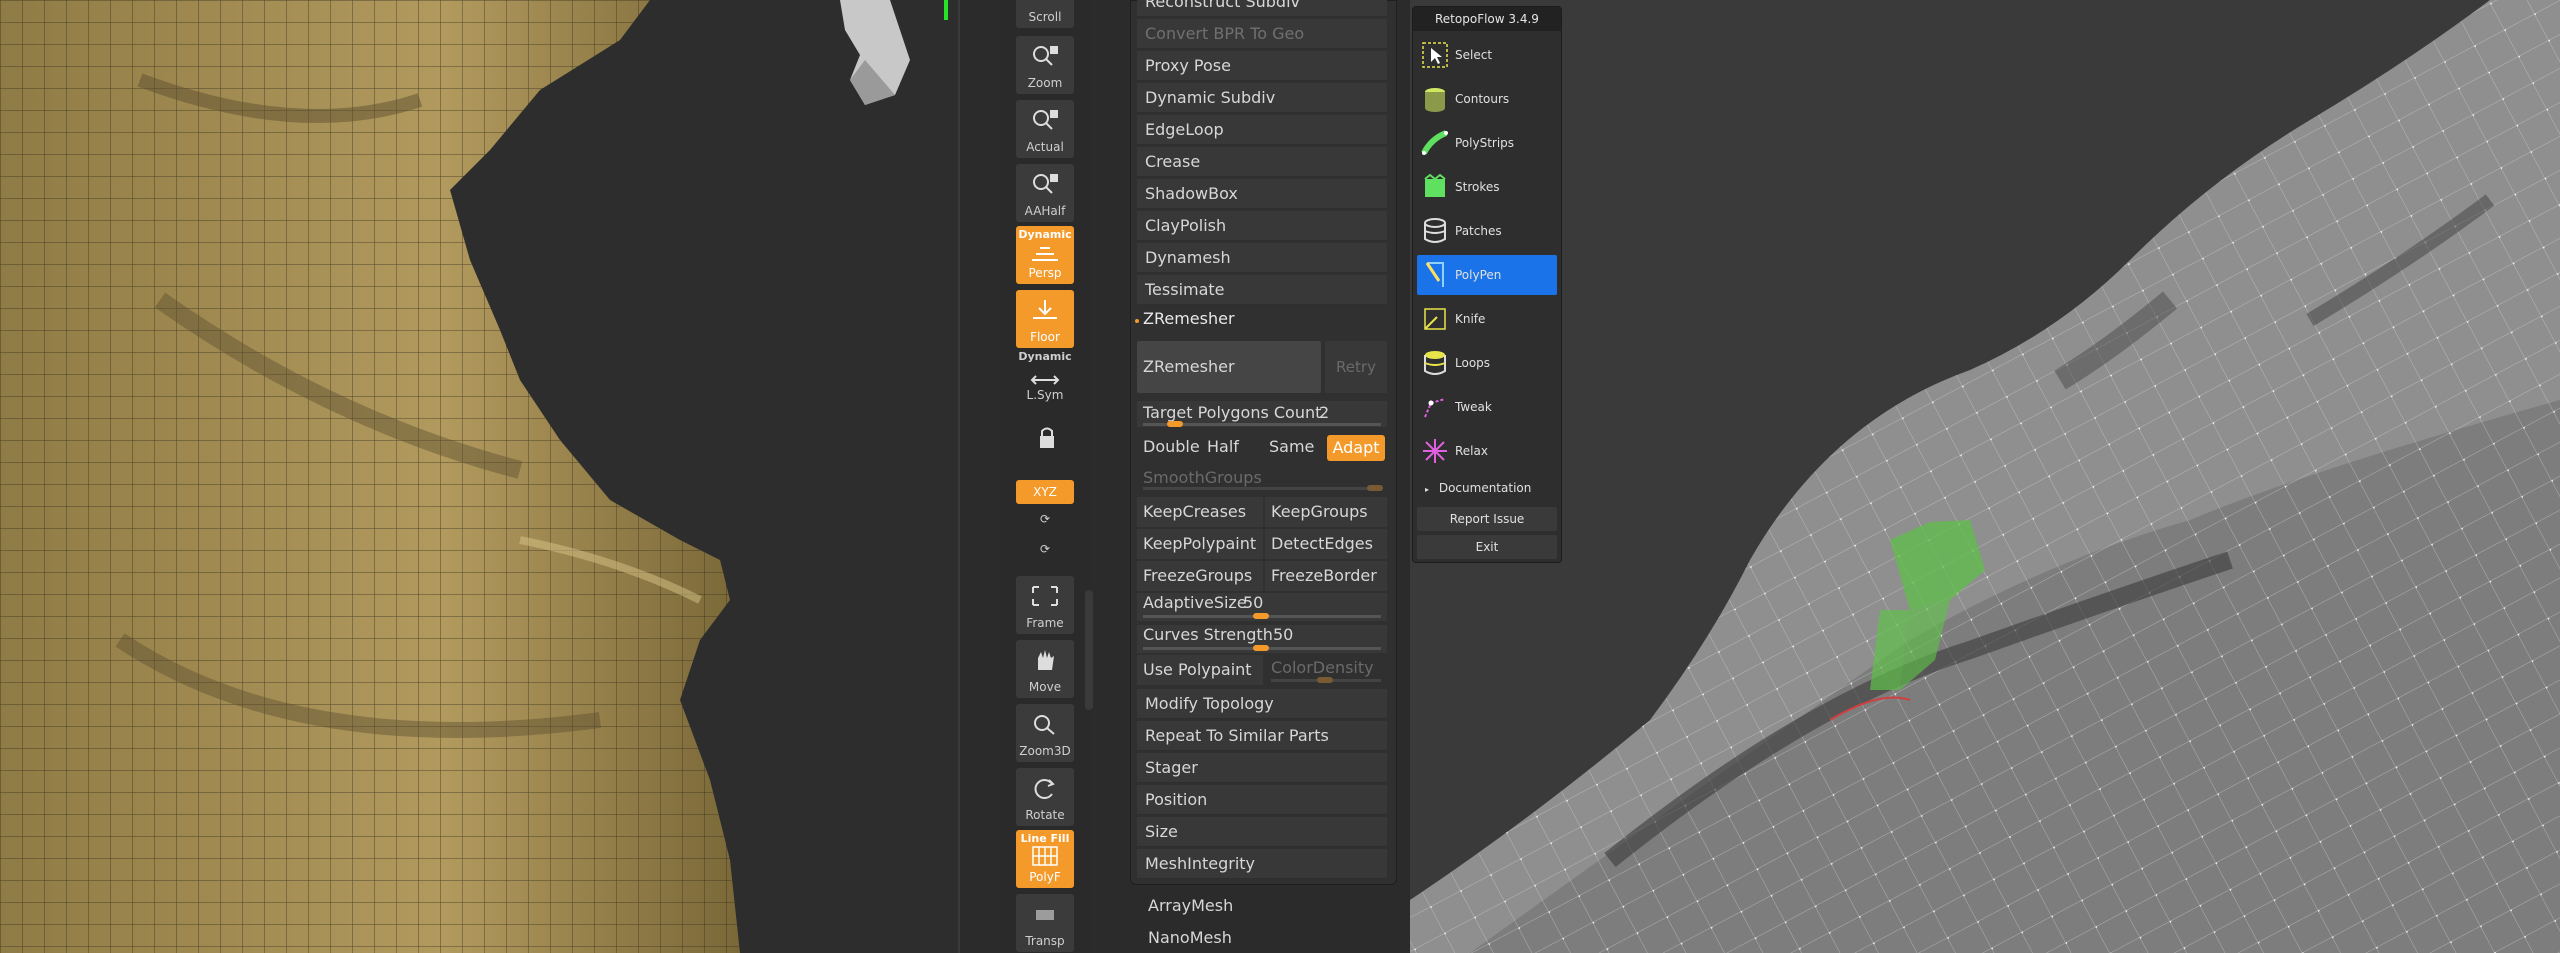  Describe the element at coordinates (1487, 519) in the screenshot. I see `report-issue-button: Report Issue` at that location.